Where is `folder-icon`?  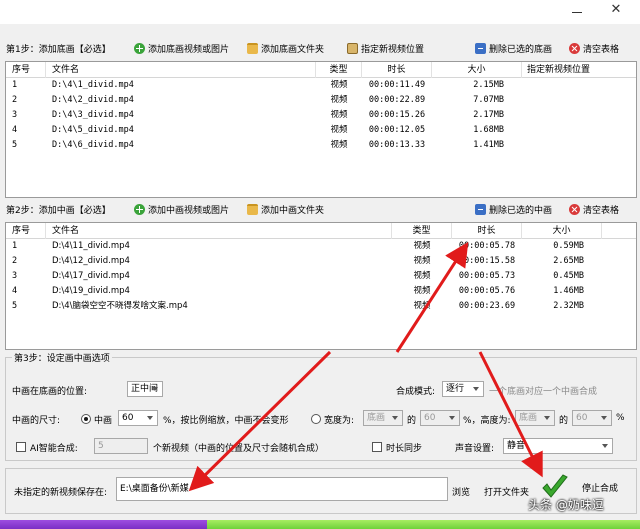
folder-icon is located at coordinates (252, 209).